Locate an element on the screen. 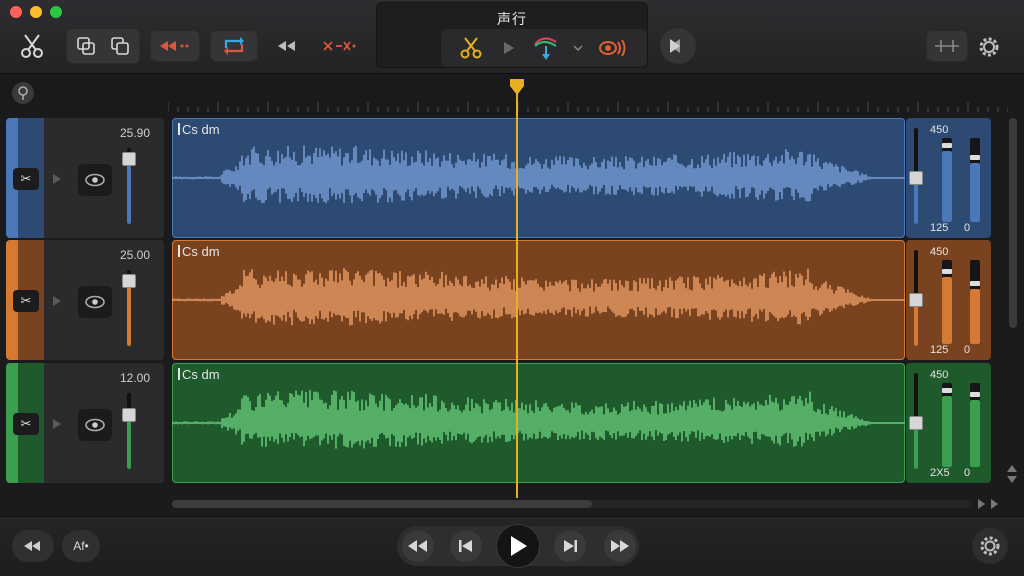 The height and width of the screenshot is (576, 1024). cut-marker-icon is located at coordinates (340, 46).